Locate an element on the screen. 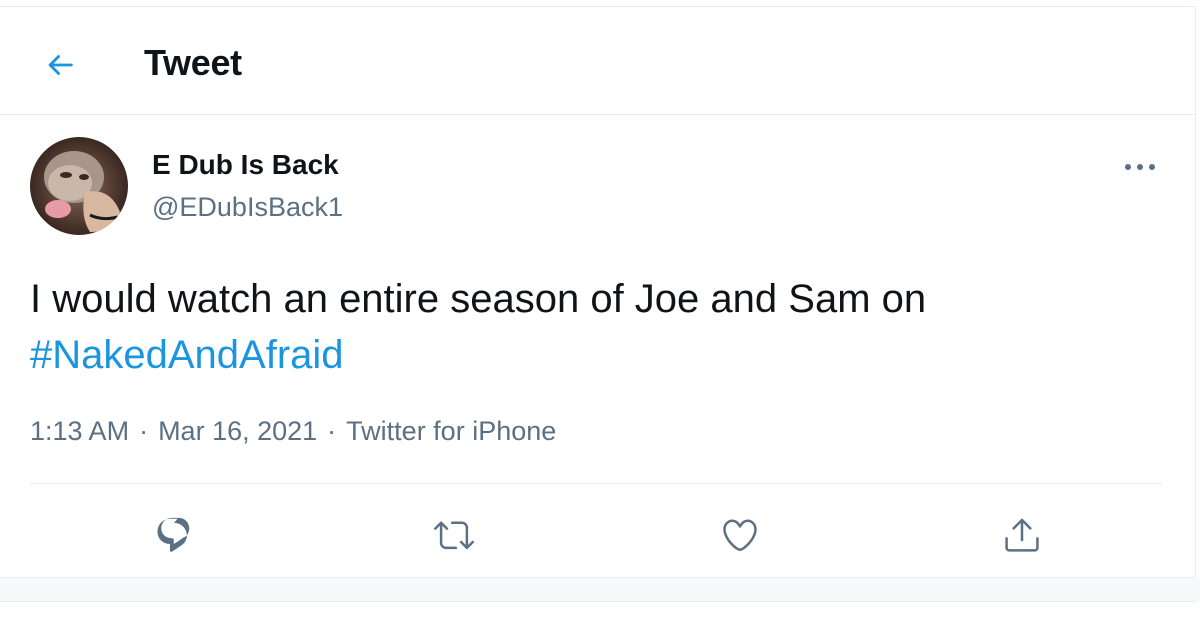 The image size is (1200, 629). reply-button is located at coordinates (174, 535).